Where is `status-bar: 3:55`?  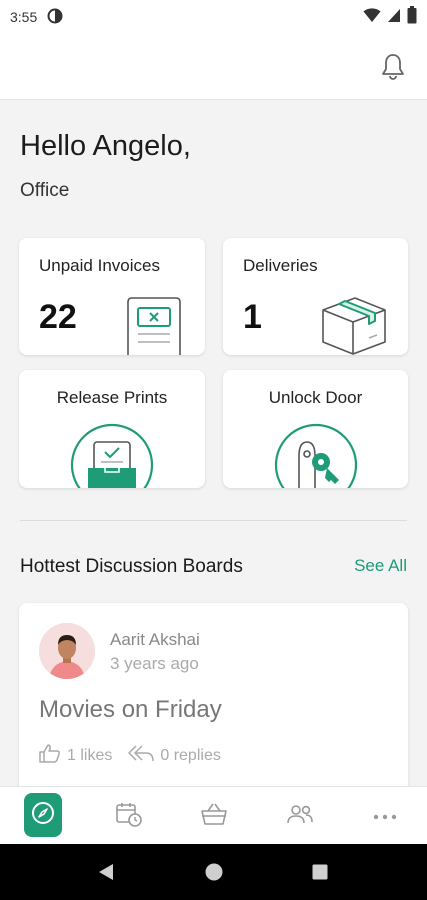
status-bar: 3:55 is located at coordinates (213, 17).